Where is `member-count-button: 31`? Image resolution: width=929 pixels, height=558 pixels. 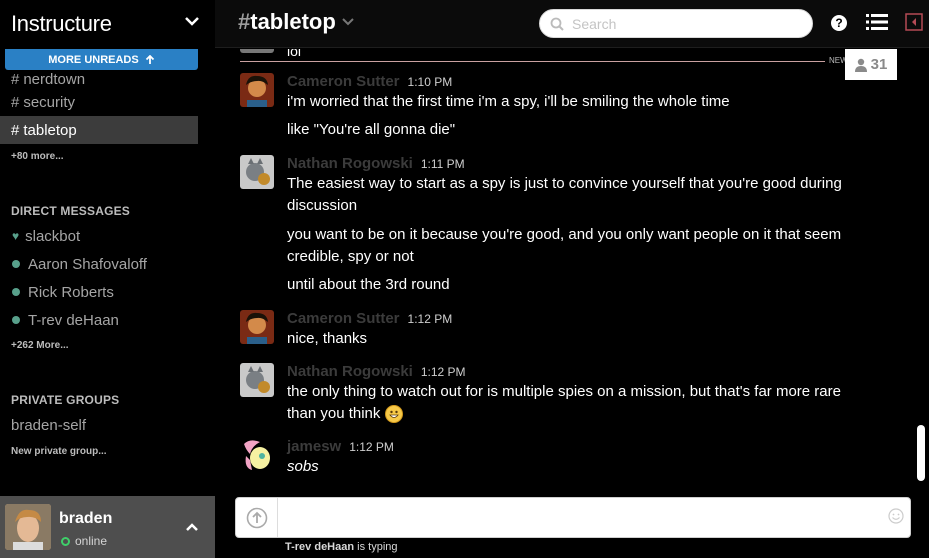 member-count-button: 31 is located at coordinates (871, 64).